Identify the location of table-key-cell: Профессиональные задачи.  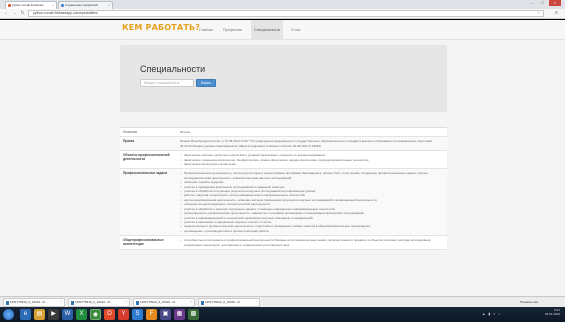
(145, 173).